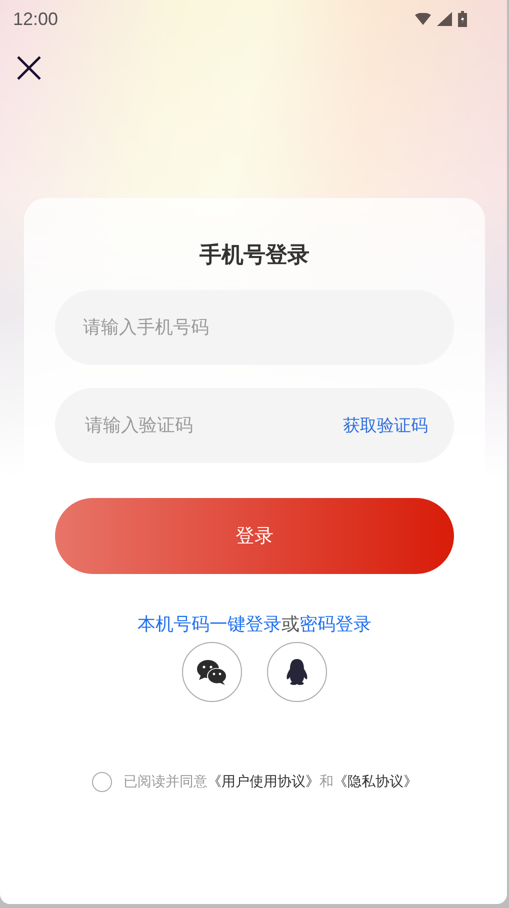  What do you see at coordinates (35, 19) in the screenshot?
I see `status-time: 12:00` at bounding box center [35, 19].